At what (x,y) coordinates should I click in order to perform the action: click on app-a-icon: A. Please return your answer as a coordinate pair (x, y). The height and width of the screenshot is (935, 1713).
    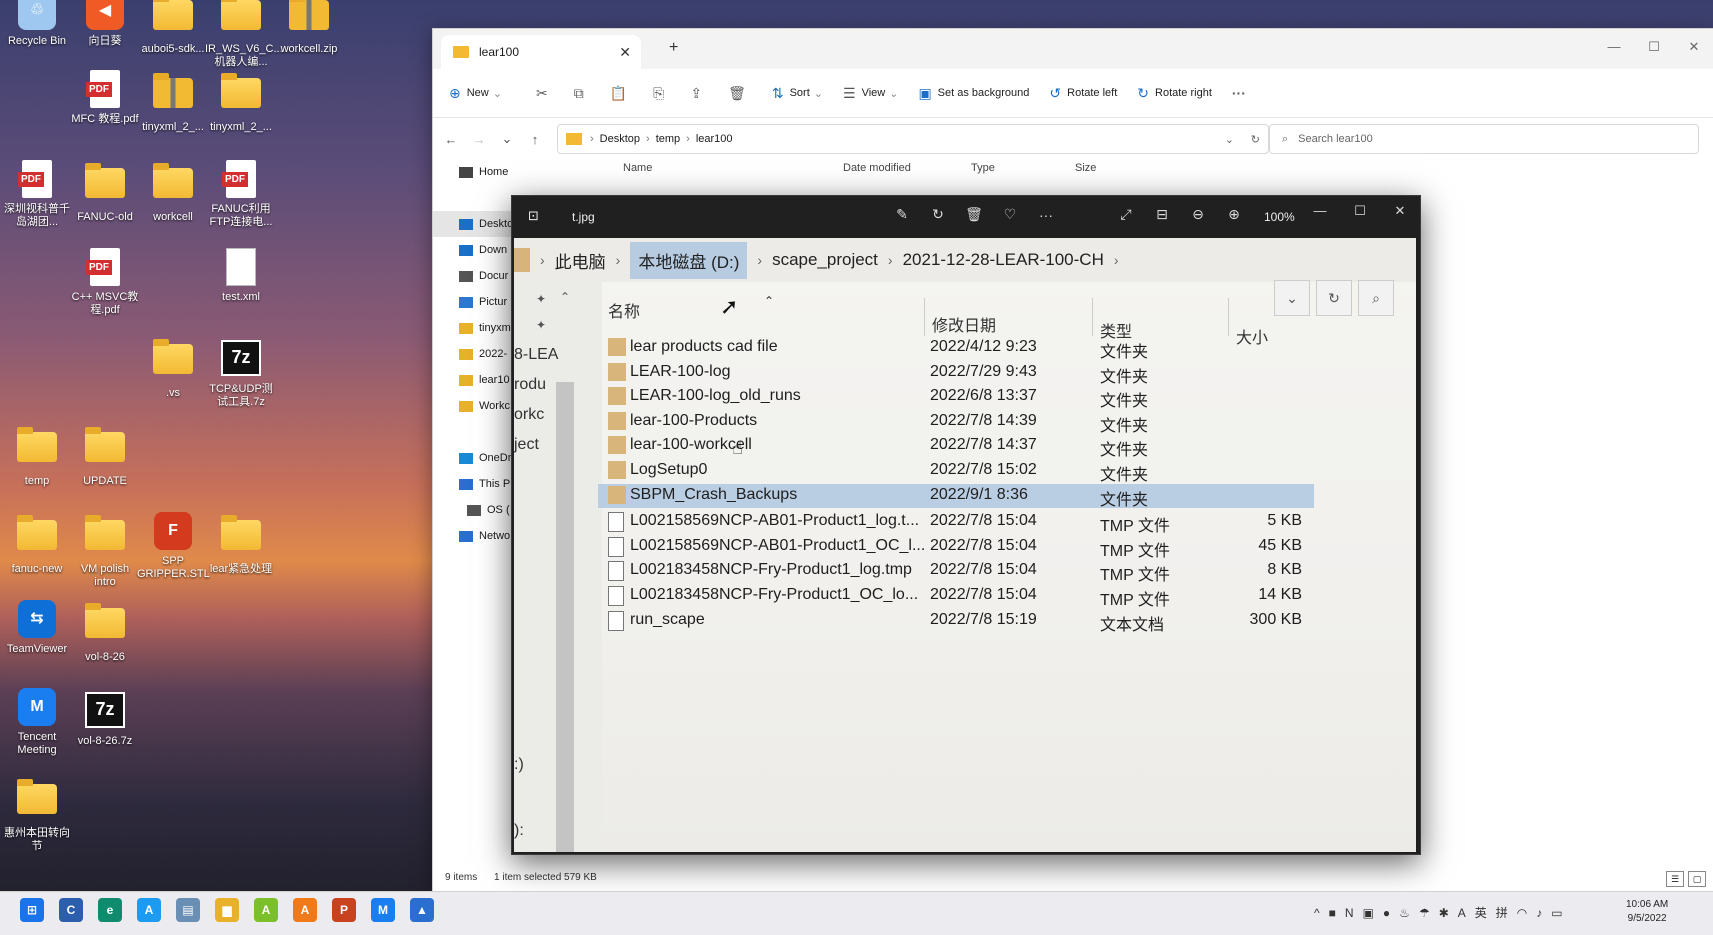
    Looking at the image, I should click on (149, 910).